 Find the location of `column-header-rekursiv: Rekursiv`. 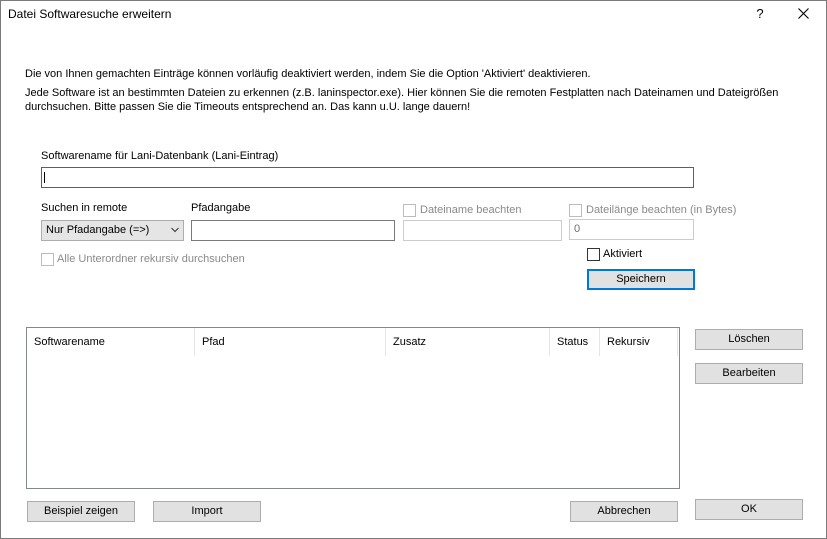

column-header-rekursiv: Rekursiv is located at coordinates (639, 342).